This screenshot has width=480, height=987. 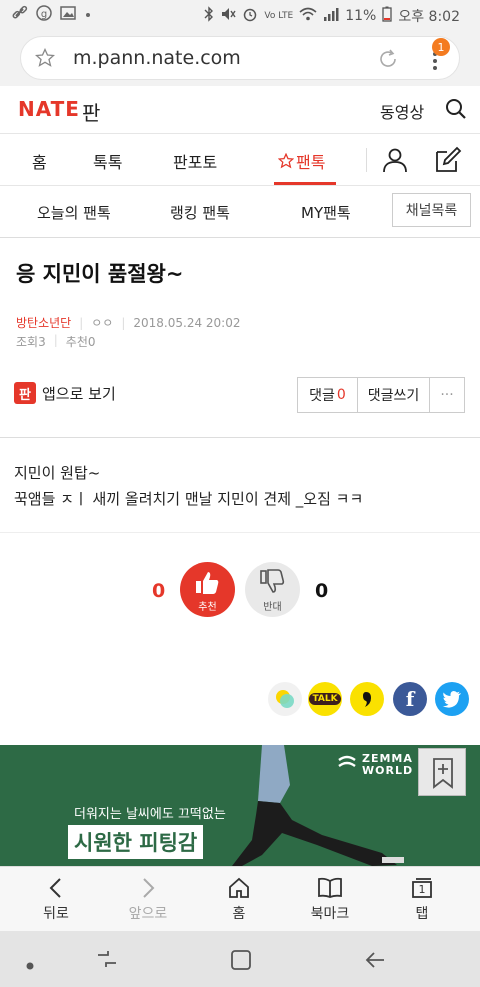 What do you see at coordinates (441, 47) in the screenshot?
I see `menu-badge: 1` at bounding box center [441, 47].